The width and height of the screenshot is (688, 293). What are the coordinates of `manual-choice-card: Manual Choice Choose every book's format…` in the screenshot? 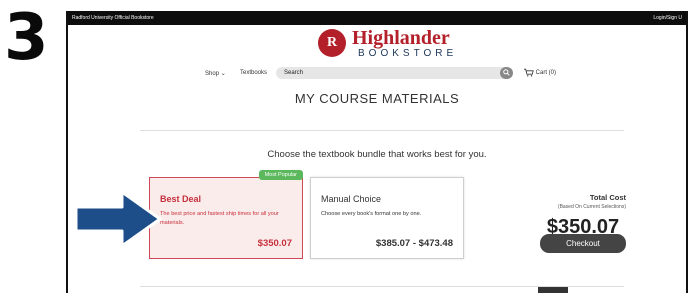 It's located at (387, 218).